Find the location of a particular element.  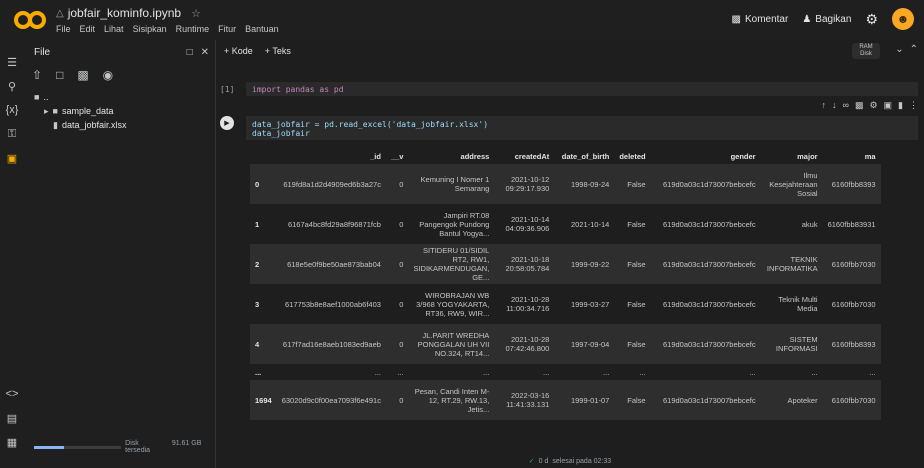

avatar: ☻ is located at coordinates (903, 19).